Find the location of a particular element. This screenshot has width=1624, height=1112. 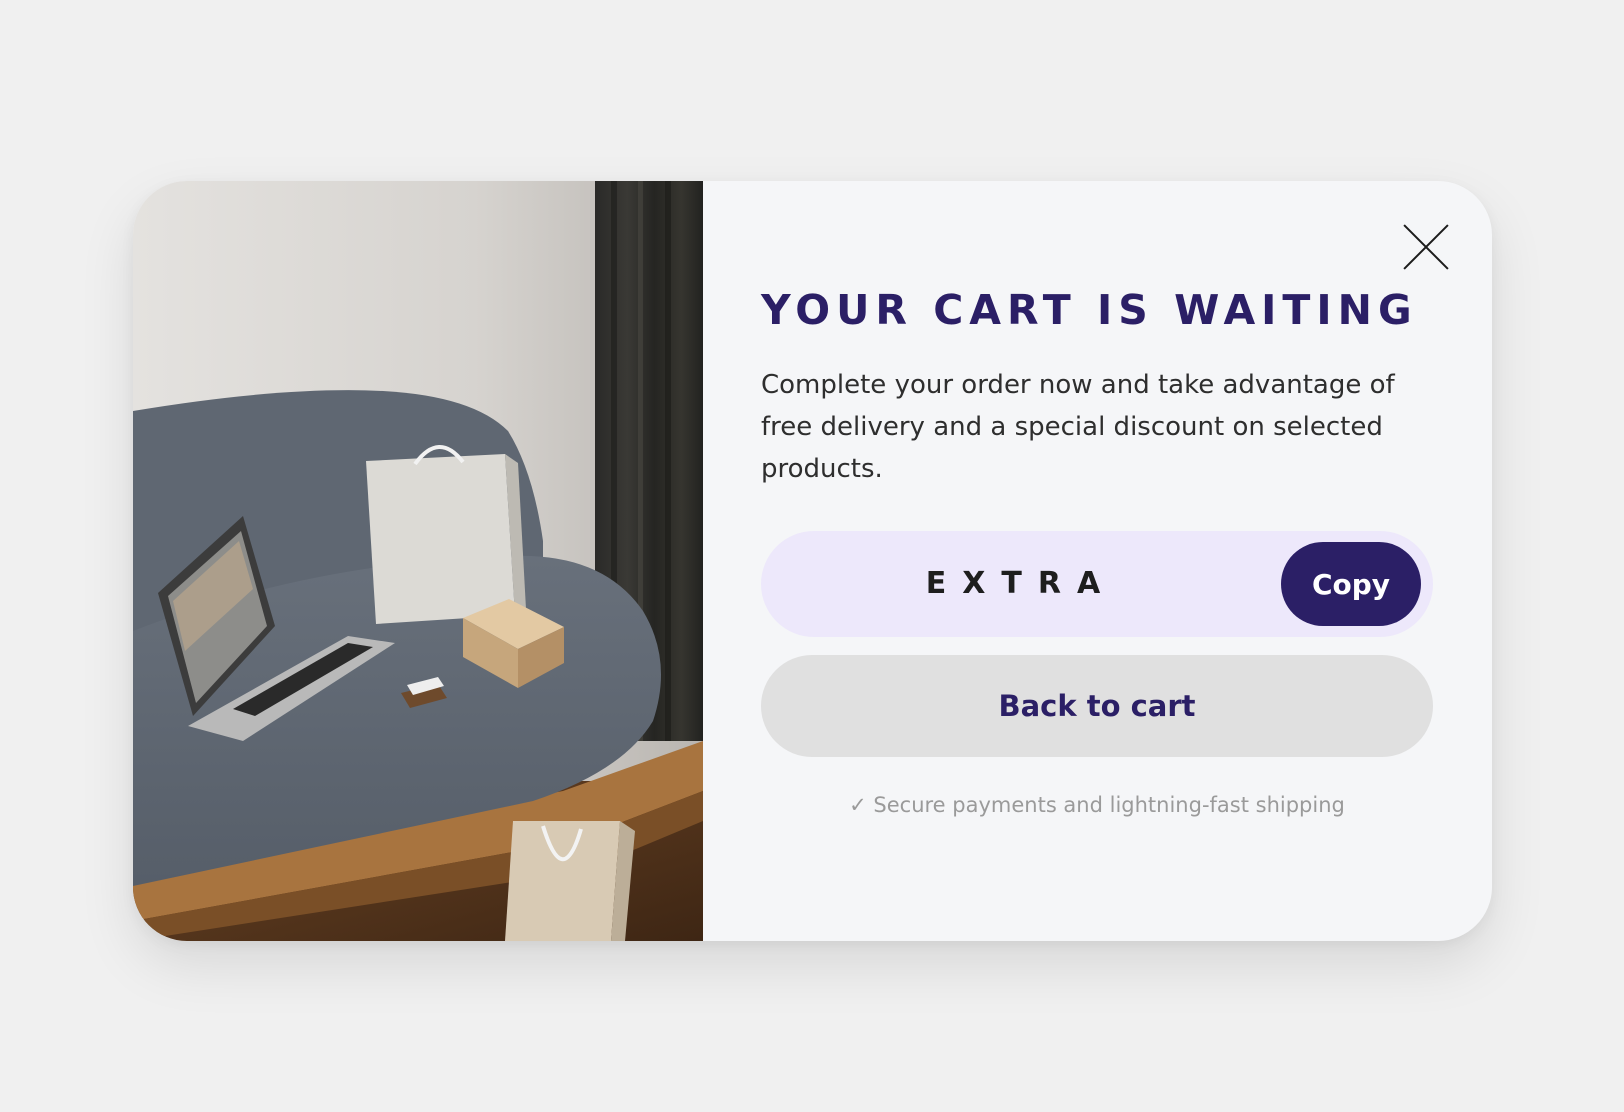

close-icon is located at coordinates (1426, 247).